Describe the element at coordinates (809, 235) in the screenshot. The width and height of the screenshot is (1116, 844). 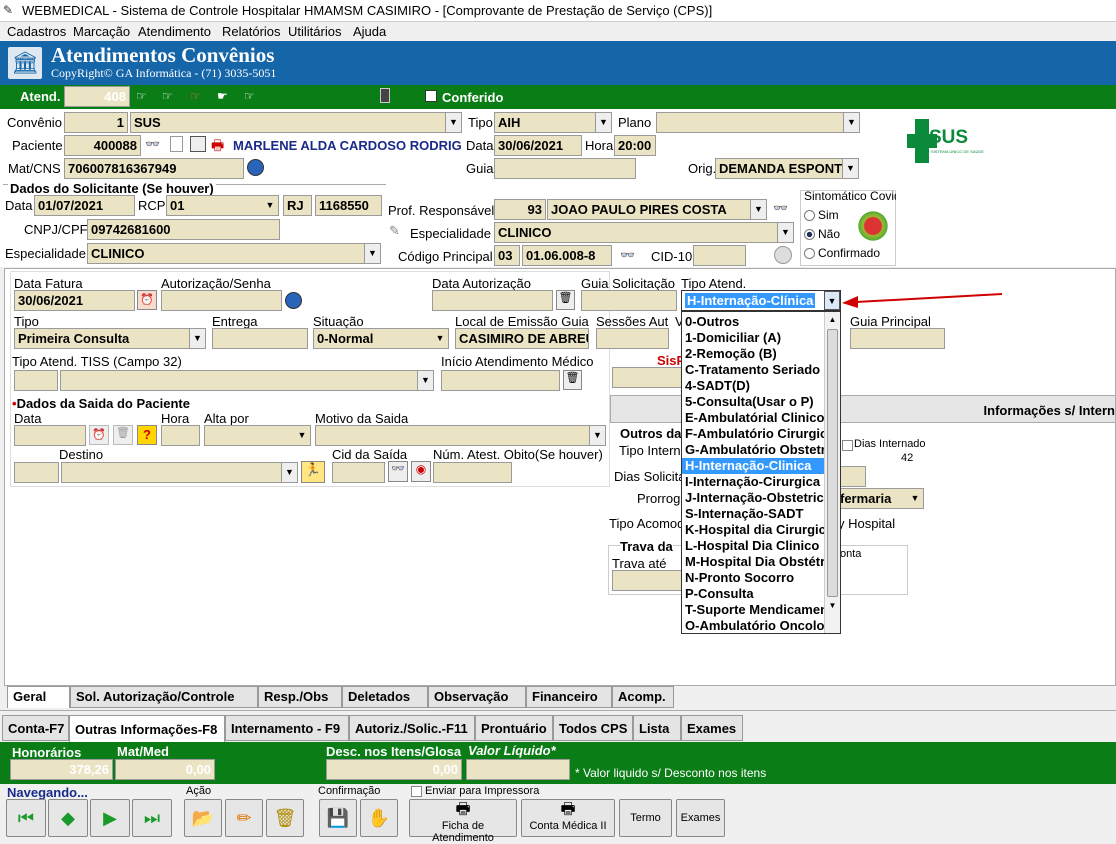
I see `radio-circle-selected` at that location.